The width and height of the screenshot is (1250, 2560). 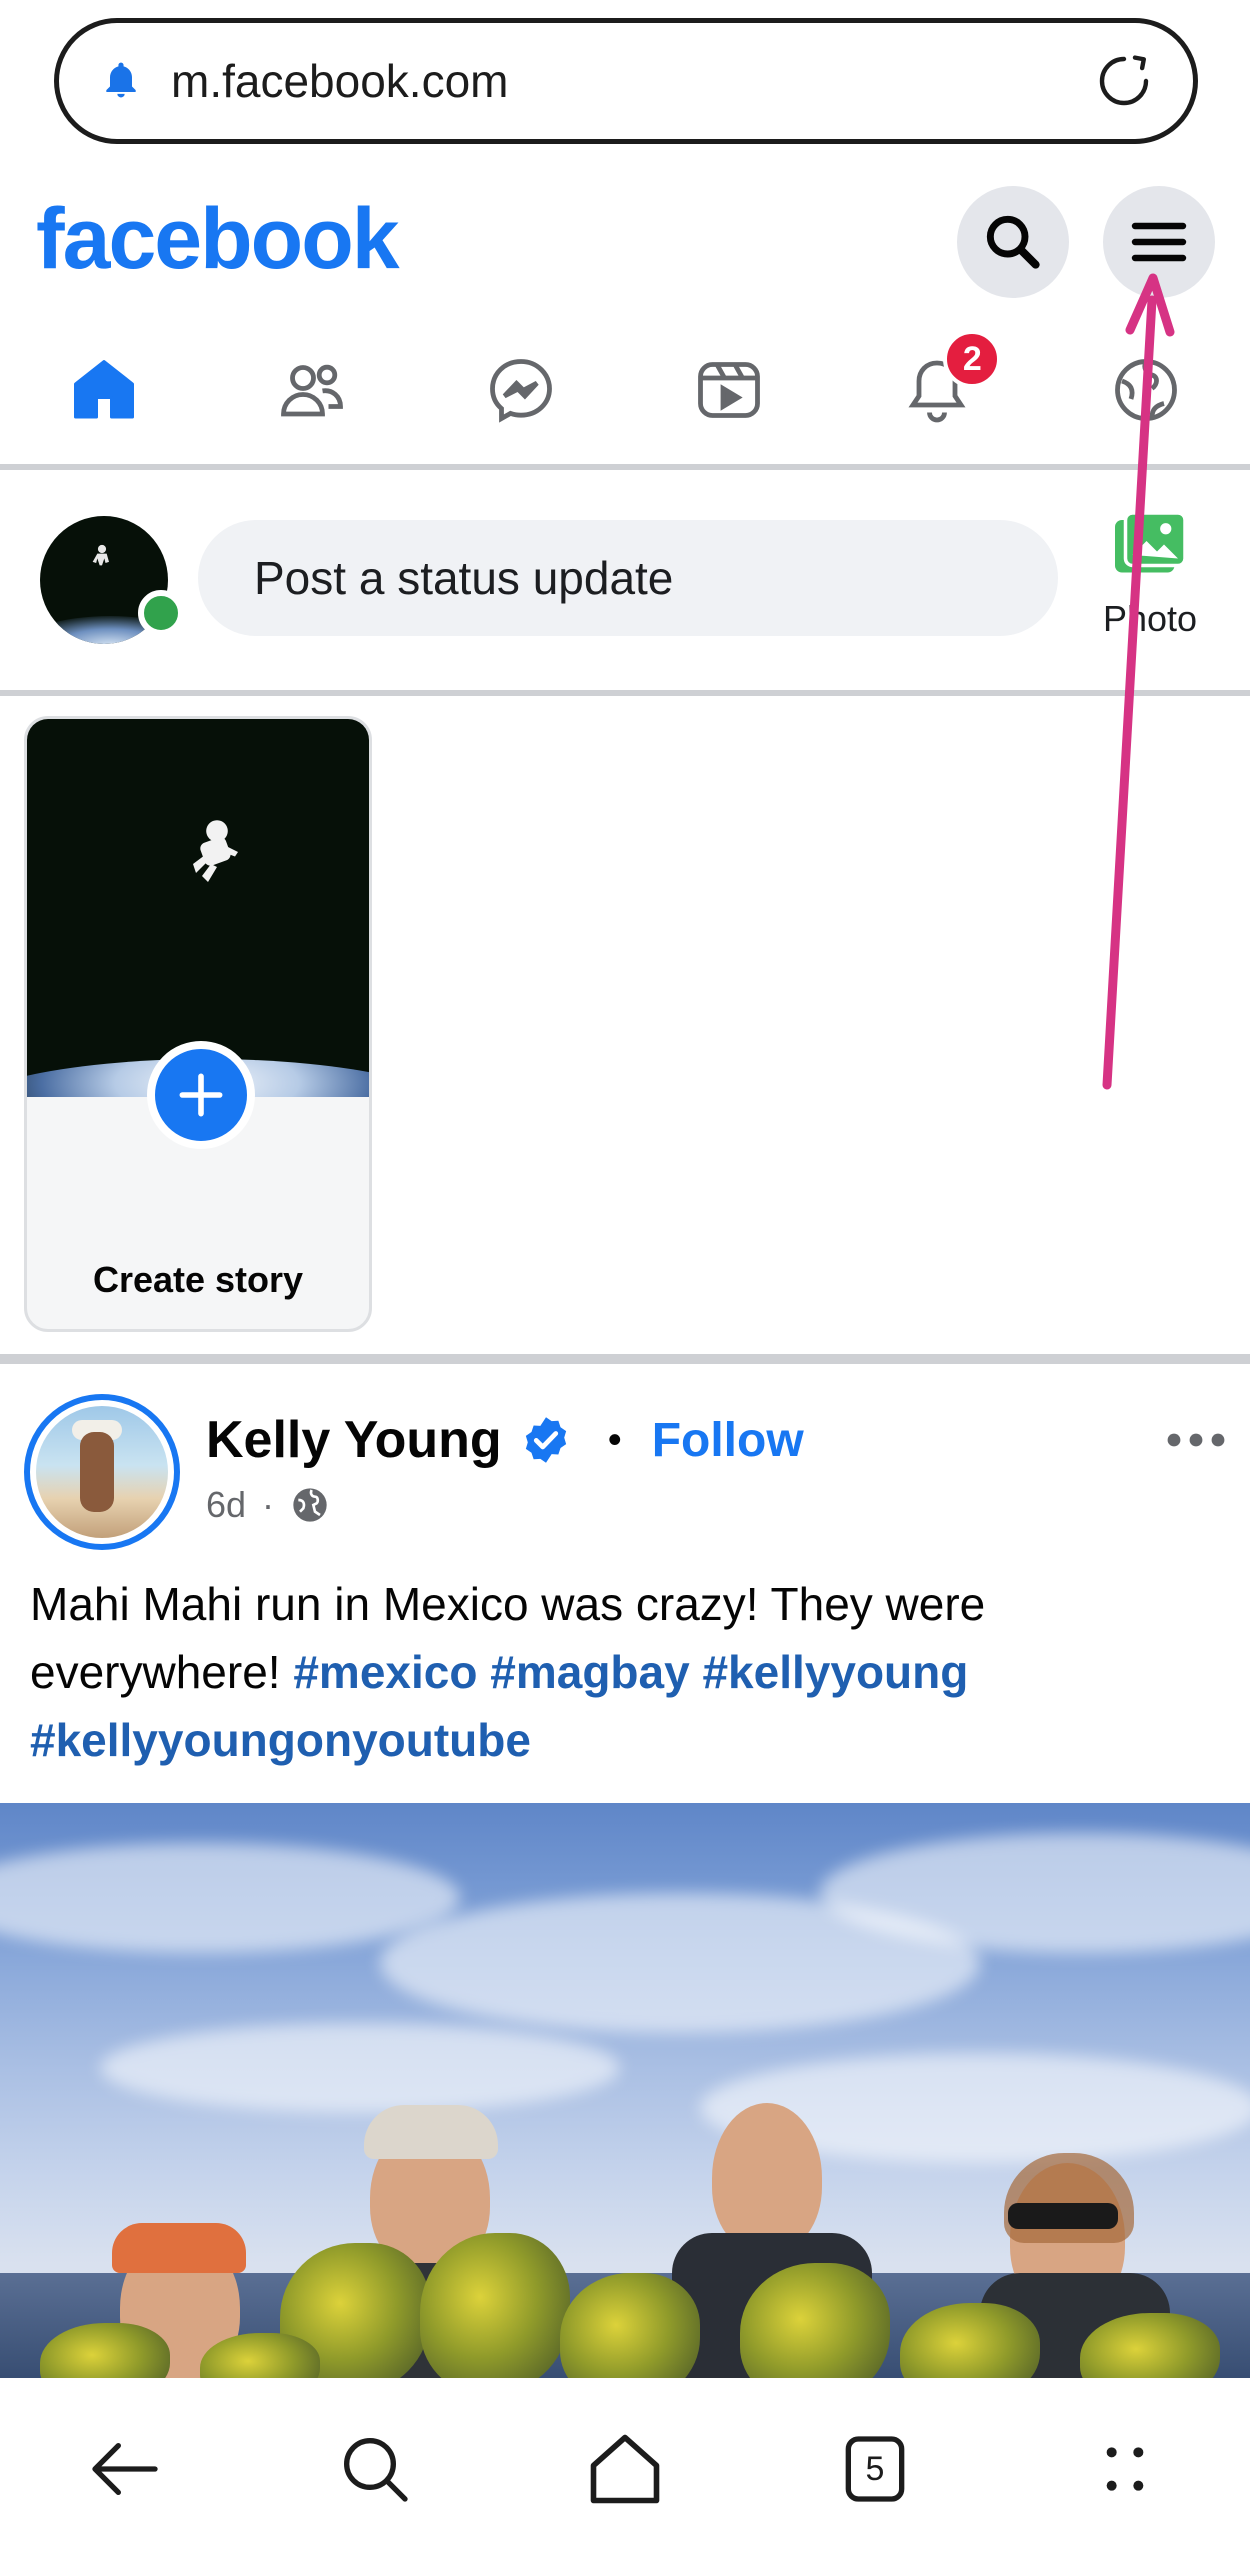 What do you see at coordinates (121, 81) in the screenshot?
I see `notification-bell-icon` at bounding box center [121, 81].